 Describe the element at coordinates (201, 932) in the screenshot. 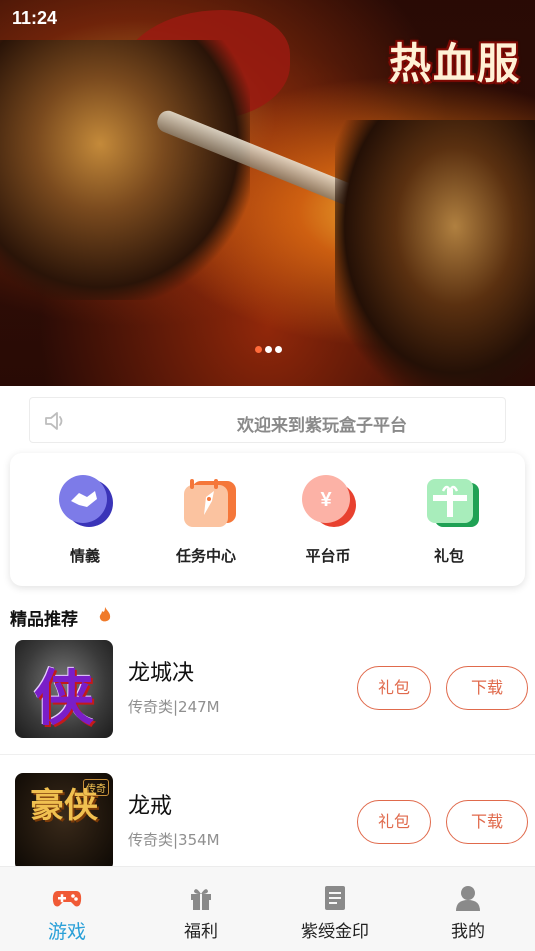

I see `tab-label: 福利` at that location.